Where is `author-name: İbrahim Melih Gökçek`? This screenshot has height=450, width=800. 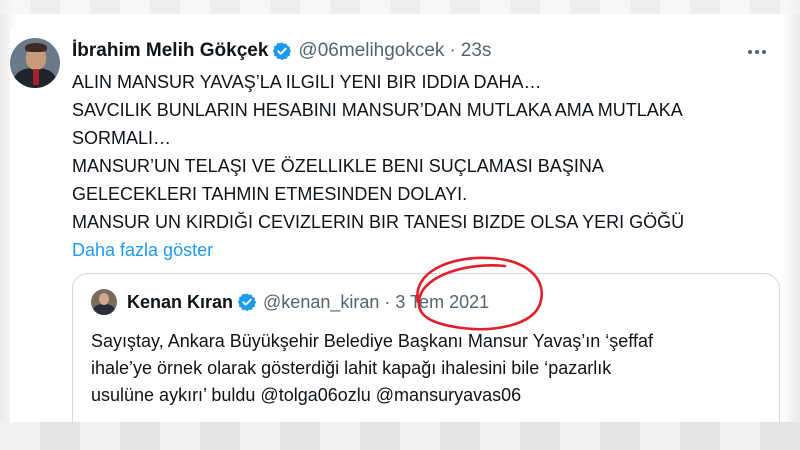 author-name: İbrahim Melih Gökçek is located at coordinates (170, 51).